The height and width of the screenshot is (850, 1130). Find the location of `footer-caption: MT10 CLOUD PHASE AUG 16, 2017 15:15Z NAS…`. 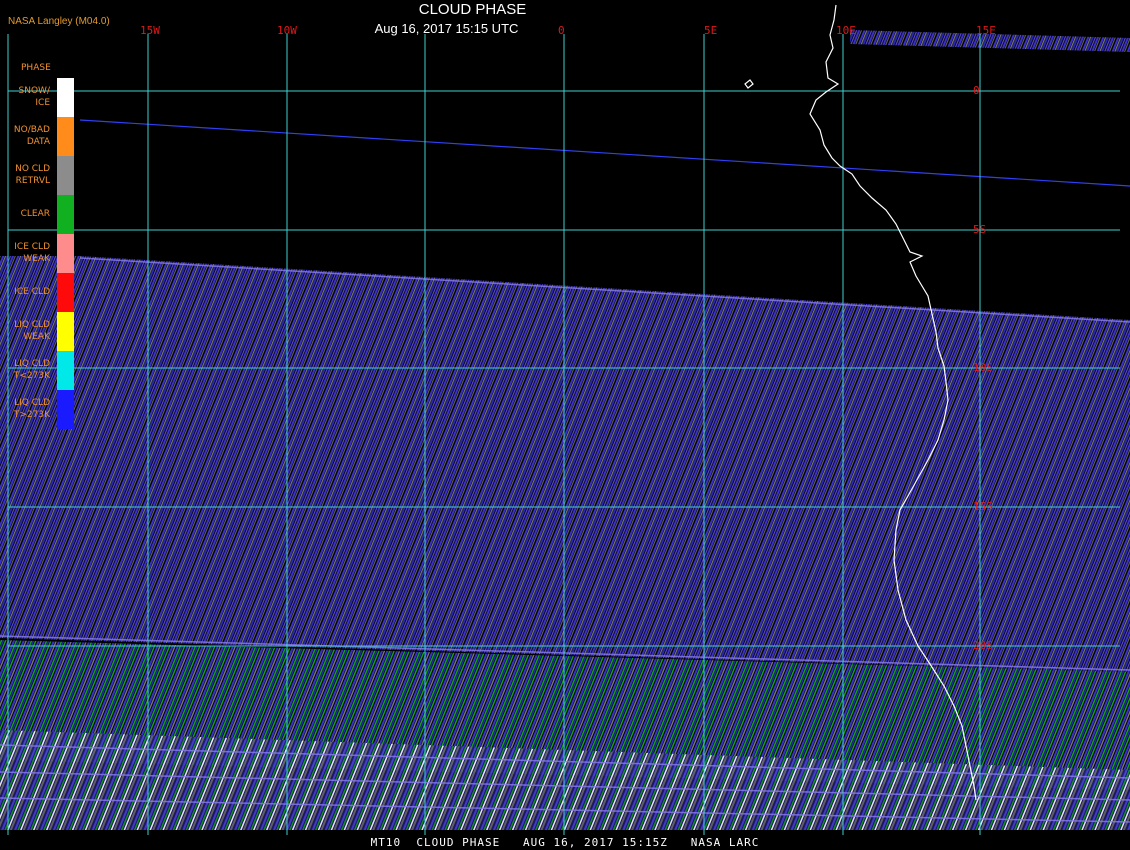

footer-caption: MT10 CLOUD PHASE AUG 16, 2017 15:15Z NAS… is located at coordinates (565, 842).